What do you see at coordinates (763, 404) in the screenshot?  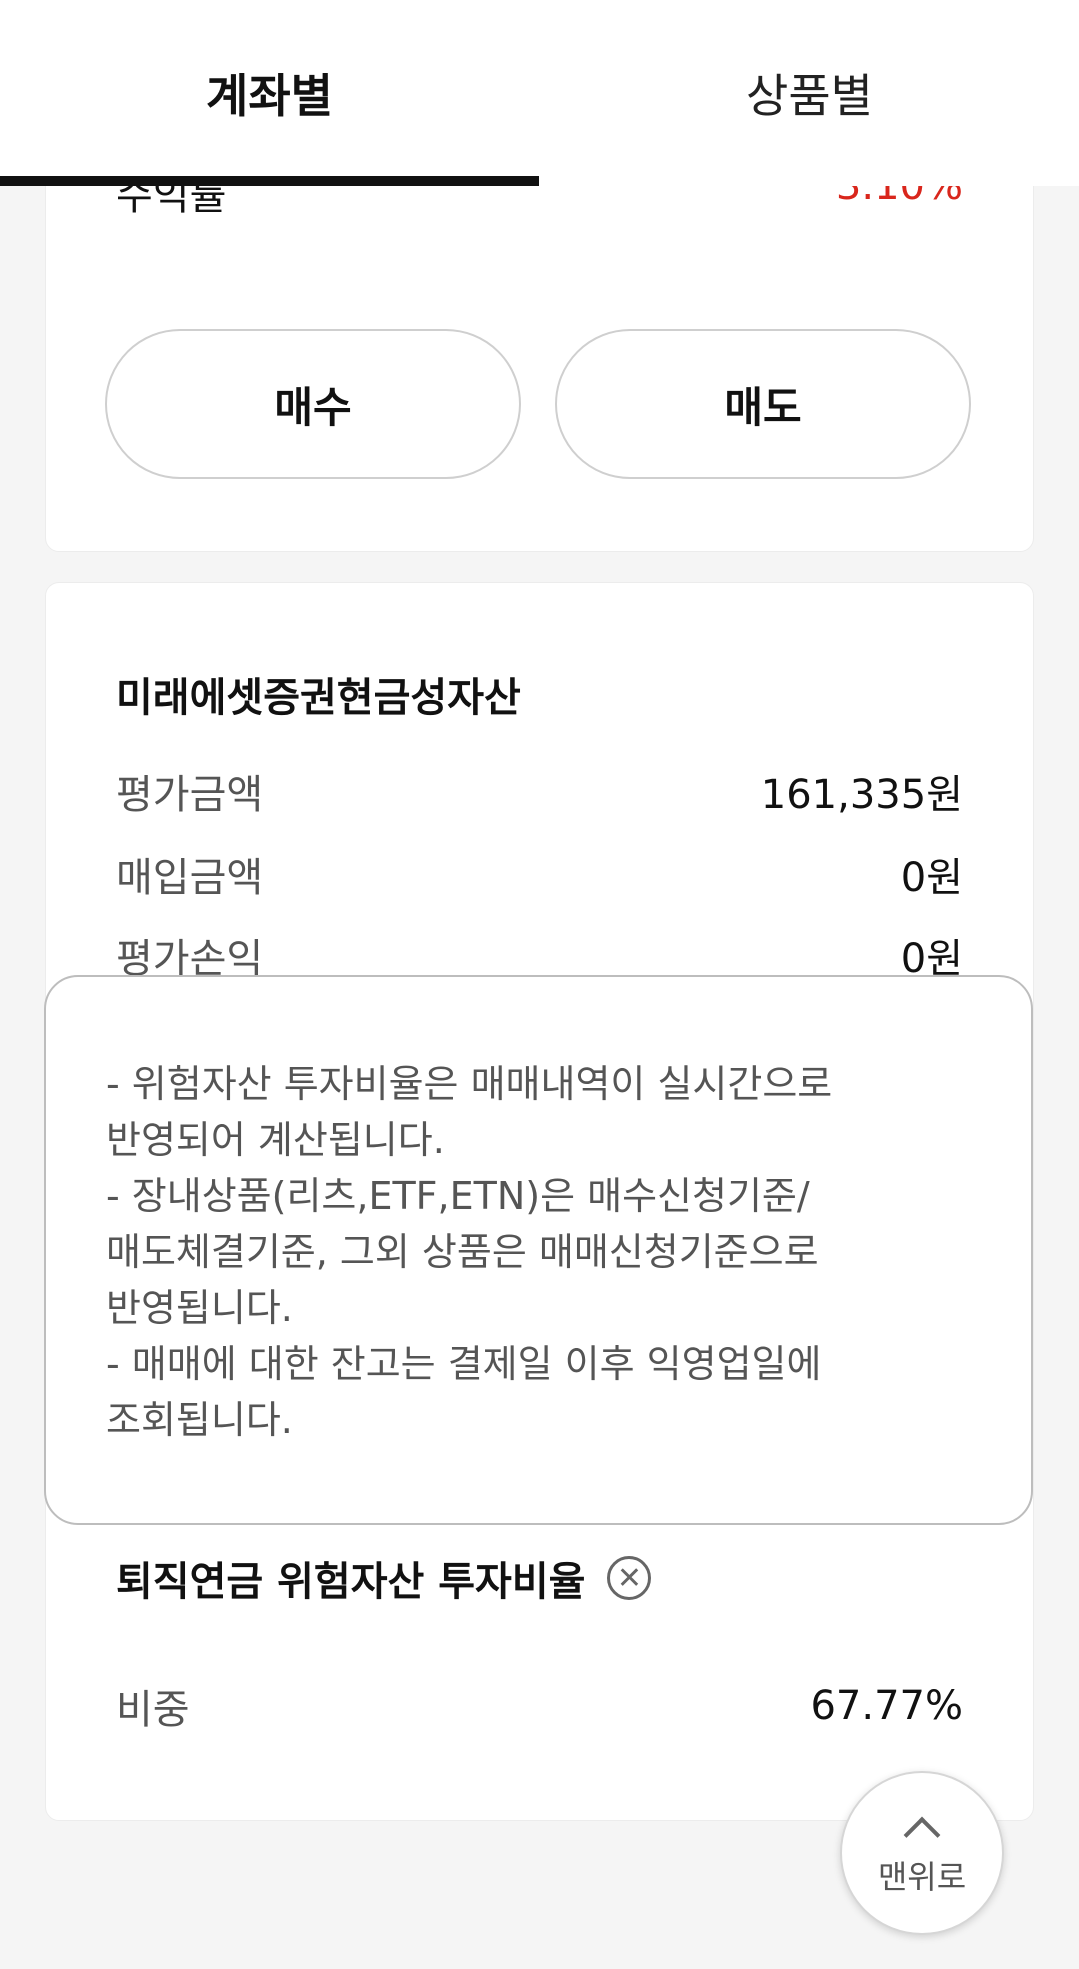 I see `sell-button: 매도` at bounding box center [763, 404].